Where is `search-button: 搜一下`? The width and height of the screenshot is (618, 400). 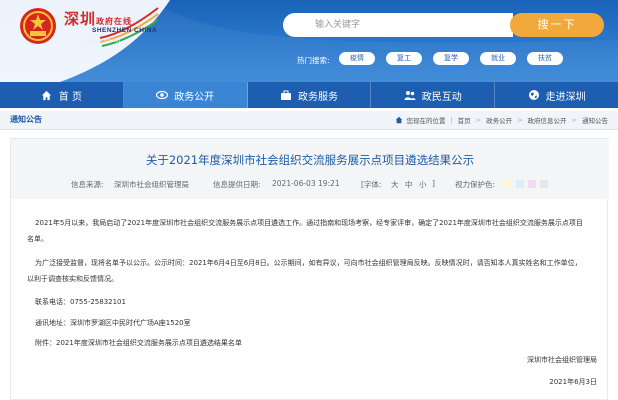
search-button: 搜一下 is located at coordinates (557, 25).